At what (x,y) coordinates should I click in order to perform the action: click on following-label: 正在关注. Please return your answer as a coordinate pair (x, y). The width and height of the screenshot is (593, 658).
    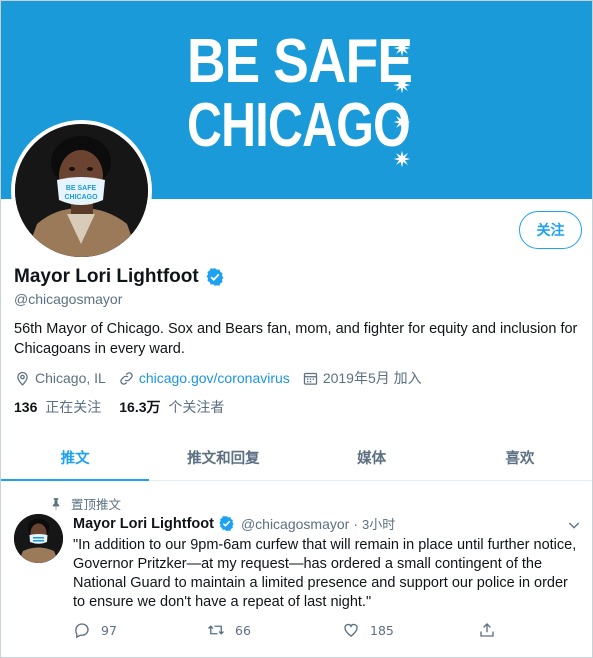
    Looking at the image, I should click on (73, 407).